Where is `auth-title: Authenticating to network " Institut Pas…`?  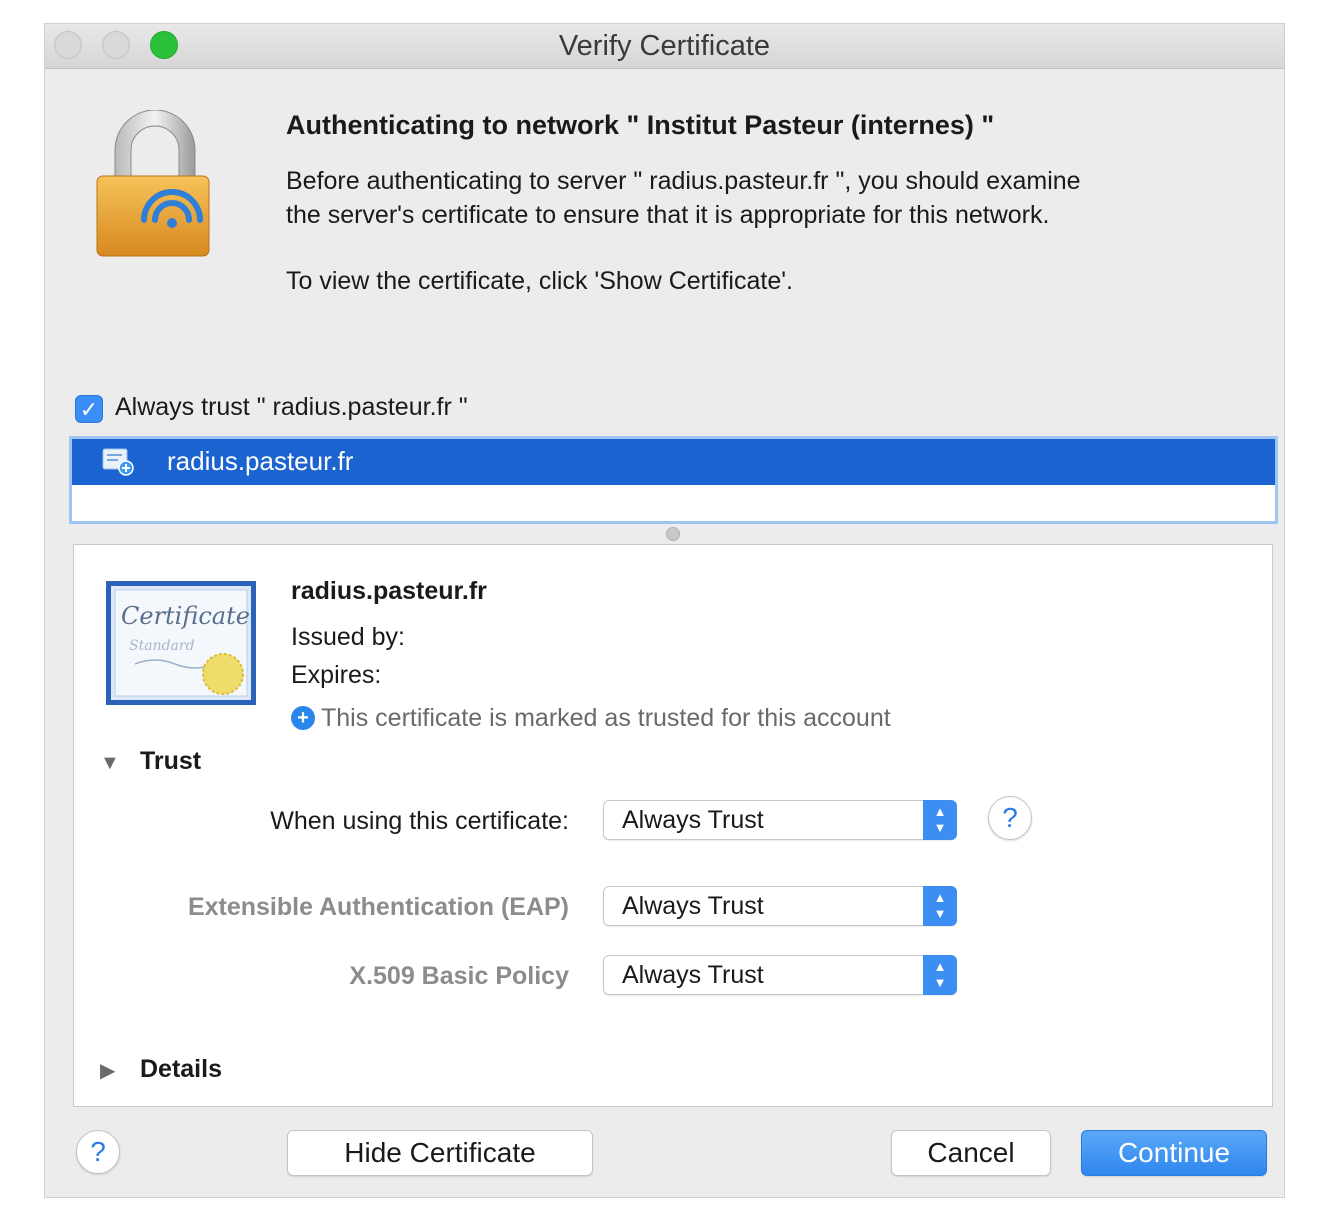 auth-title: Authenticating to network " Institut Pas… is located at coordinates (640, 125).